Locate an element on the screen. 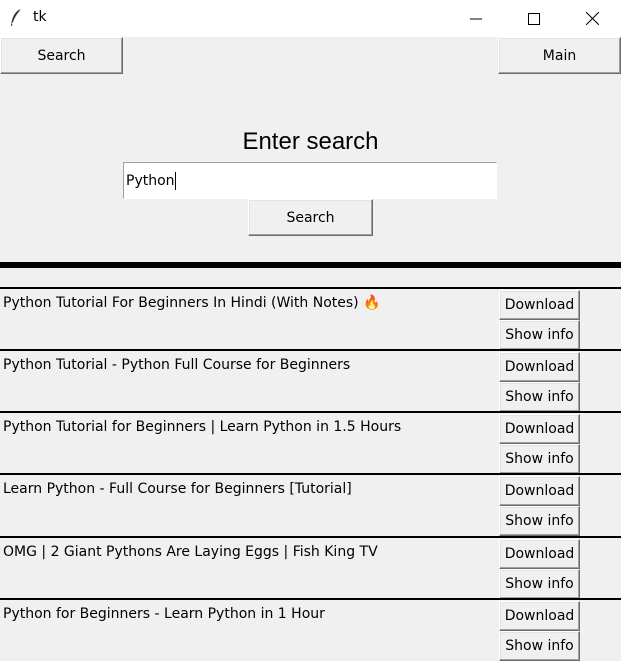 Image resolution: width=621 pixels, height=661 pixels. close-icon is located at coordinates (592, 18).